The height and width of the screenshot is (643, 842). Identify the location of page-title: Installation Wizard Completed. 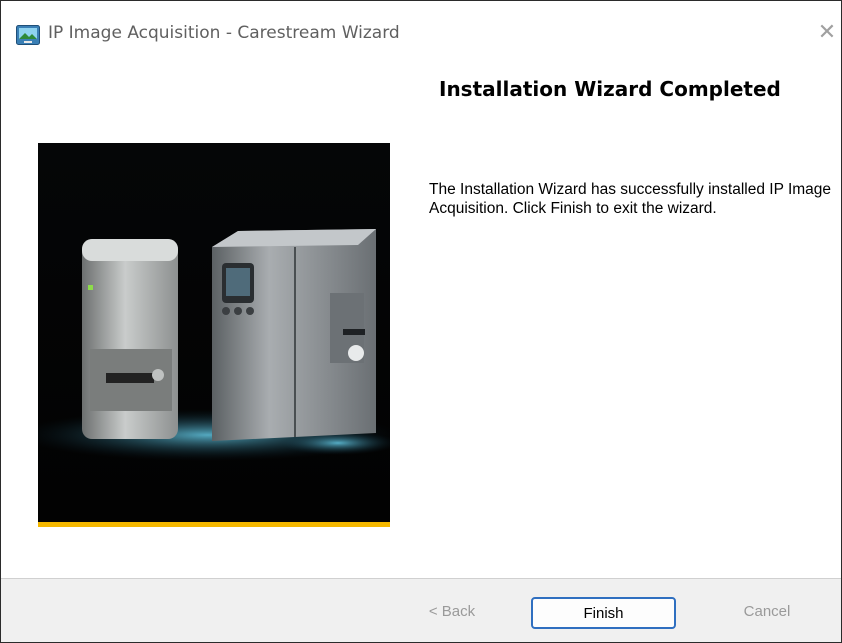
(610, 89).